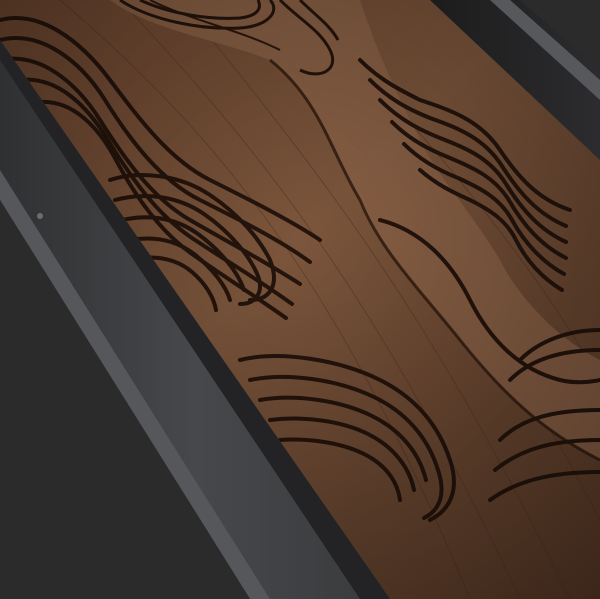 This screenshot has width=600, height=599. I want to click on screw-icon, so click(40, 216).